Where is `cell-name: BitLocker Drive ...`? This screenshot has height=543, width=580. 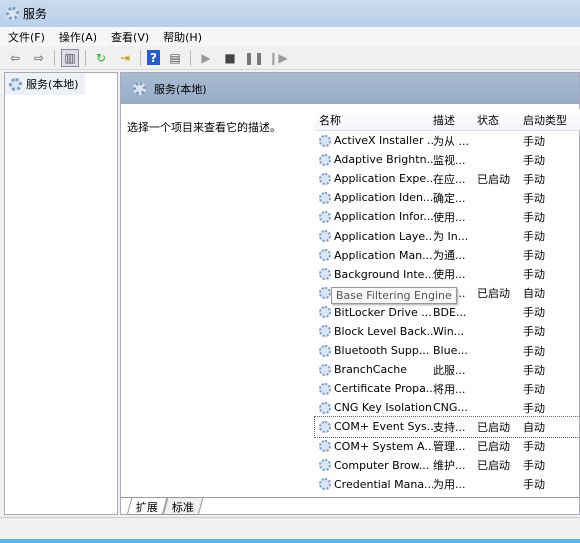
cell-name: BitLocker Drive ... is located at coordinates (374, 312).